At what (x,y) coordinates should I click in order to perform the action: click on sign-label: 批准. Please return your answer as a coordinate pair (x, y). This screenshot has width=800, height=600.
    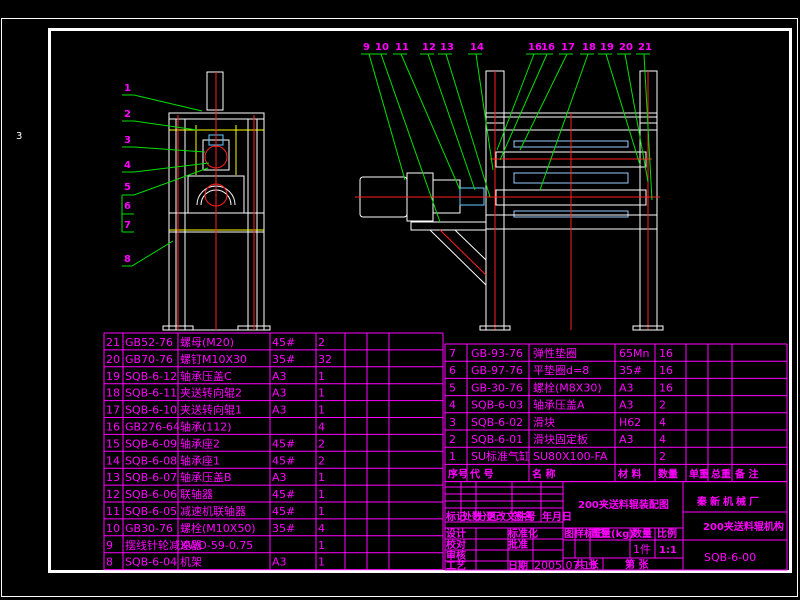
    Looking at the image, I should click on (518, 544).